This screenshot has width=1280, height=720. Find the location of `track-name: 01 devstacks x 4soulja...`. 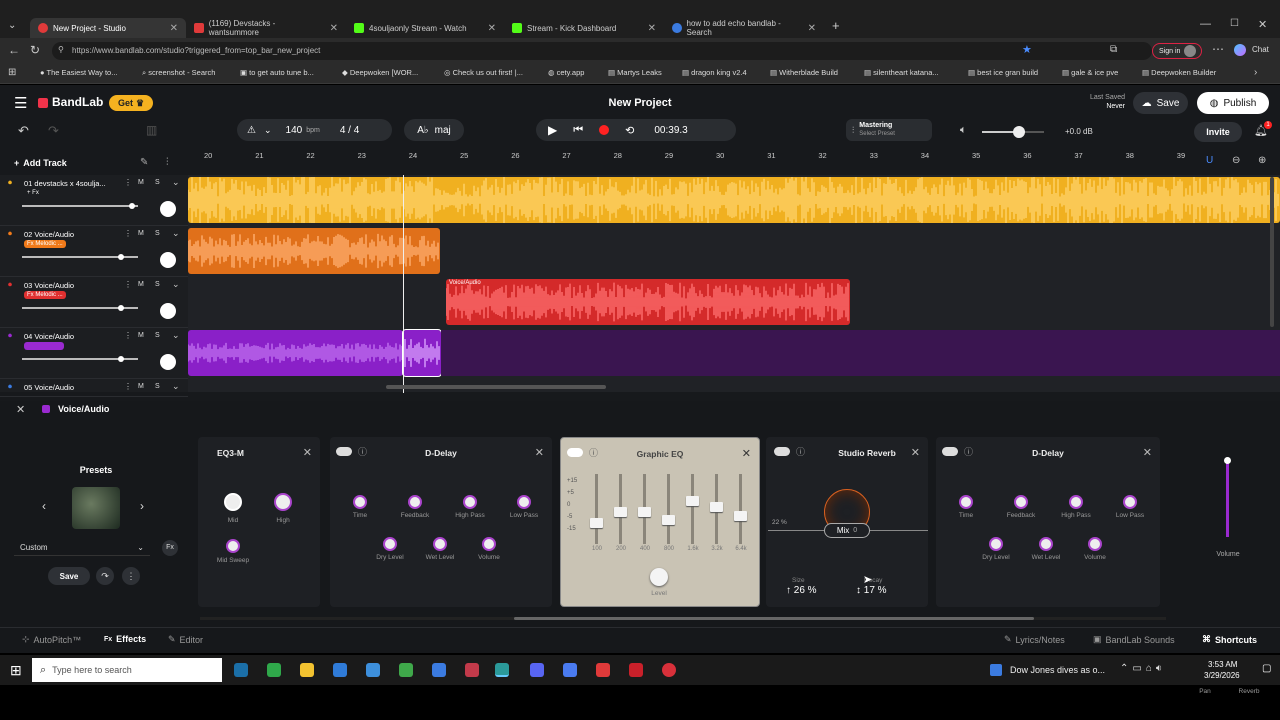

track-name: 01 devstacks x 4soulja... is located at coordinates (65, 183).